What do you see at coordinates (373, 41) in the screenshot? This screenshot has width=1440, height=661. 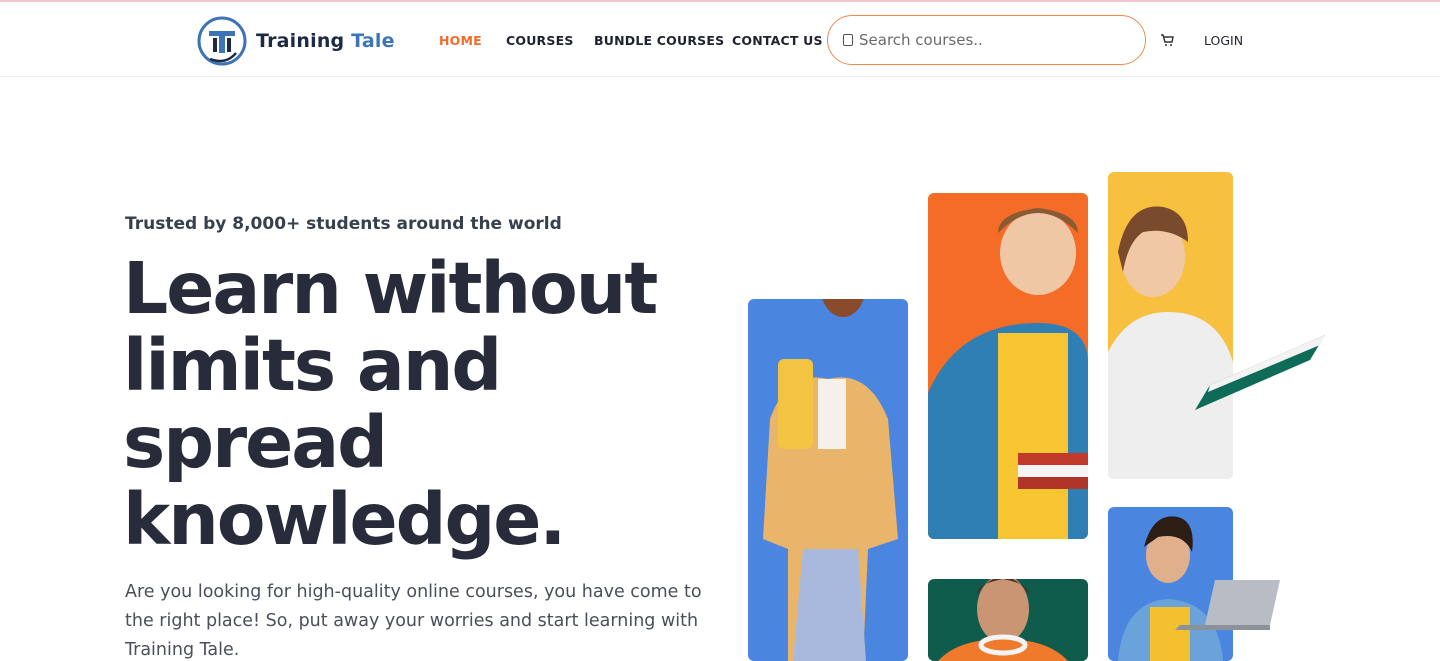 I see `brand-name-part2: Tale` at bounding box center [373, 41].